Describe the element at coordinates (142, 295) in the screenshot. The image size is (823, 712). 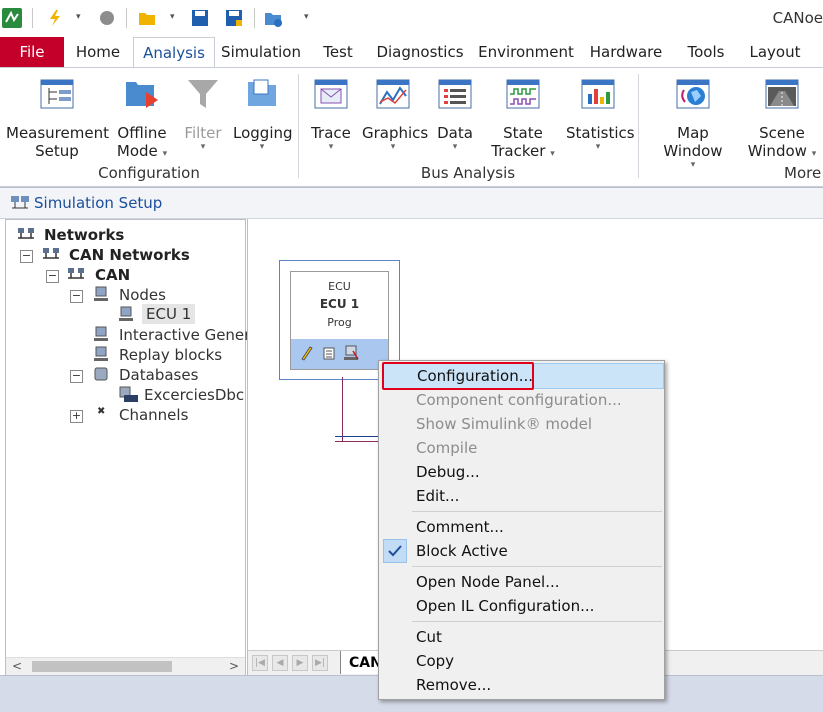
I see `tree-item-nodes: Nodes` at that location.